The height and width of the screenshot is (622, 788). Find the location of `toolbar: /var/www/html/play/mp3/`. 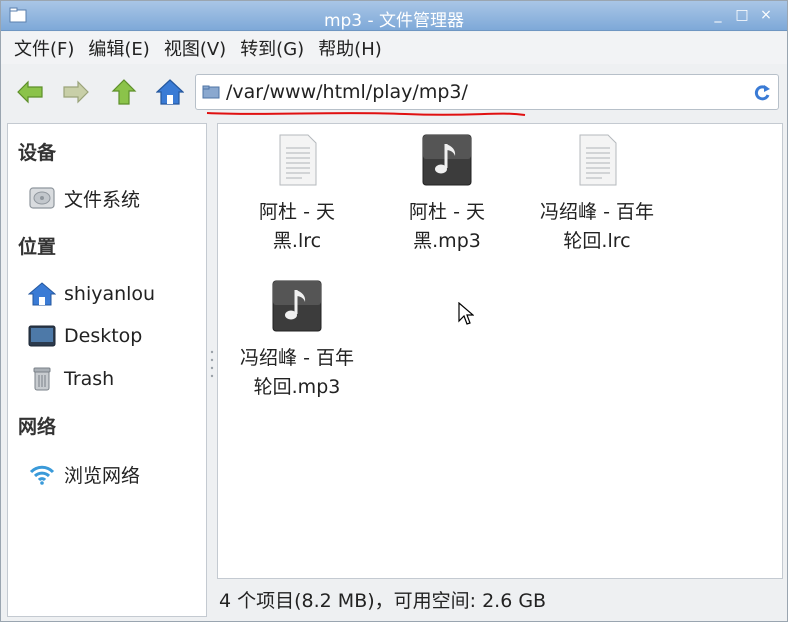

toolbar: /var/www/html/play/mp3/ is located at coordinates (394, 93).